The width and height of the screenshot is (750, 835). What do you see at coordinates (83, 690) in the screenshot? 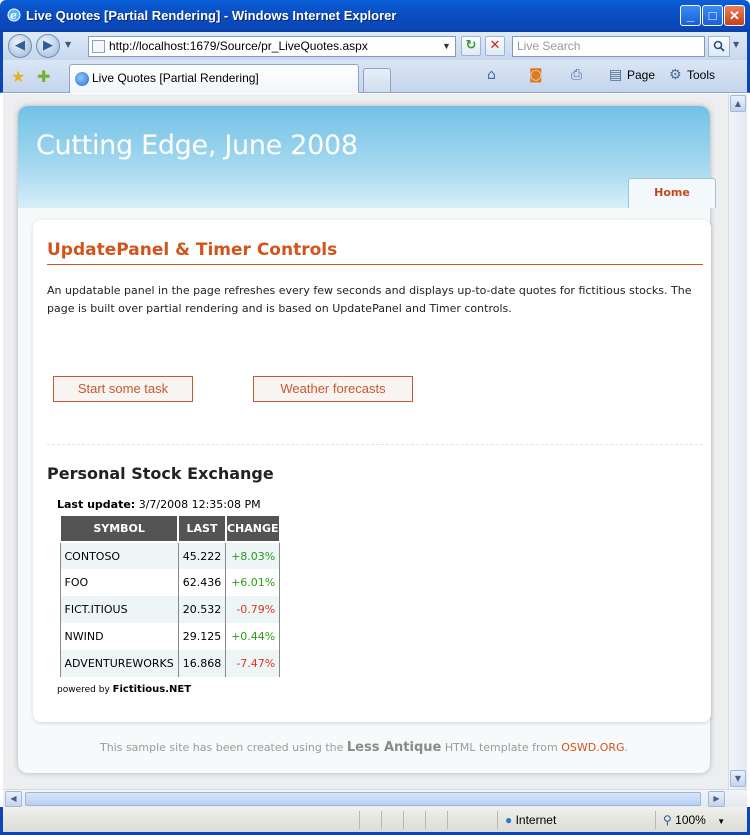
I see `powered-by-label: powered by` at bounding box center [83, 690].